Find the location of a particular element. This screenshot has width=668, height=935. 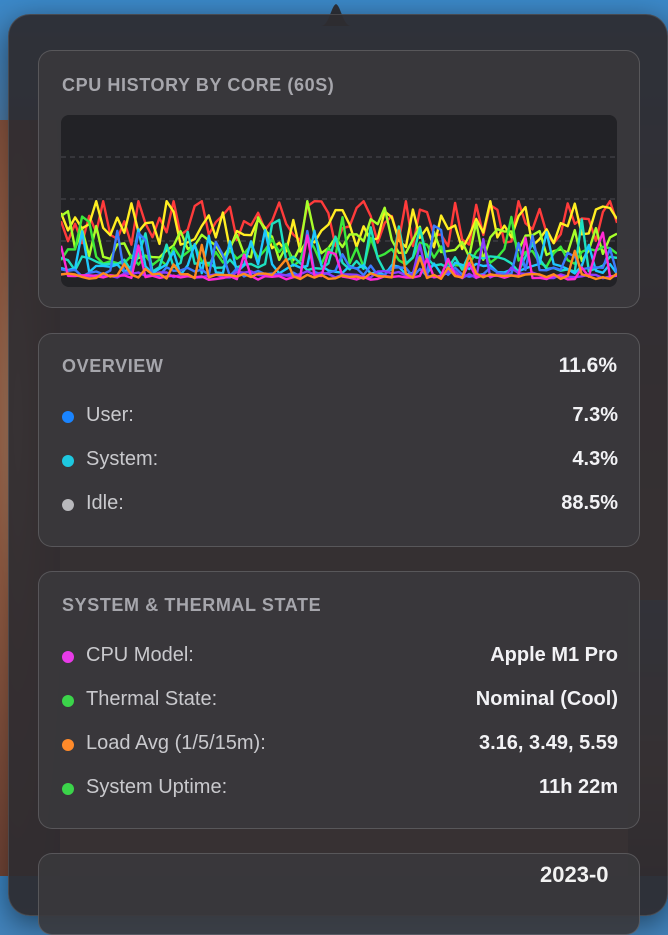

idle-dot-icon is located at coordinates (68, 505).